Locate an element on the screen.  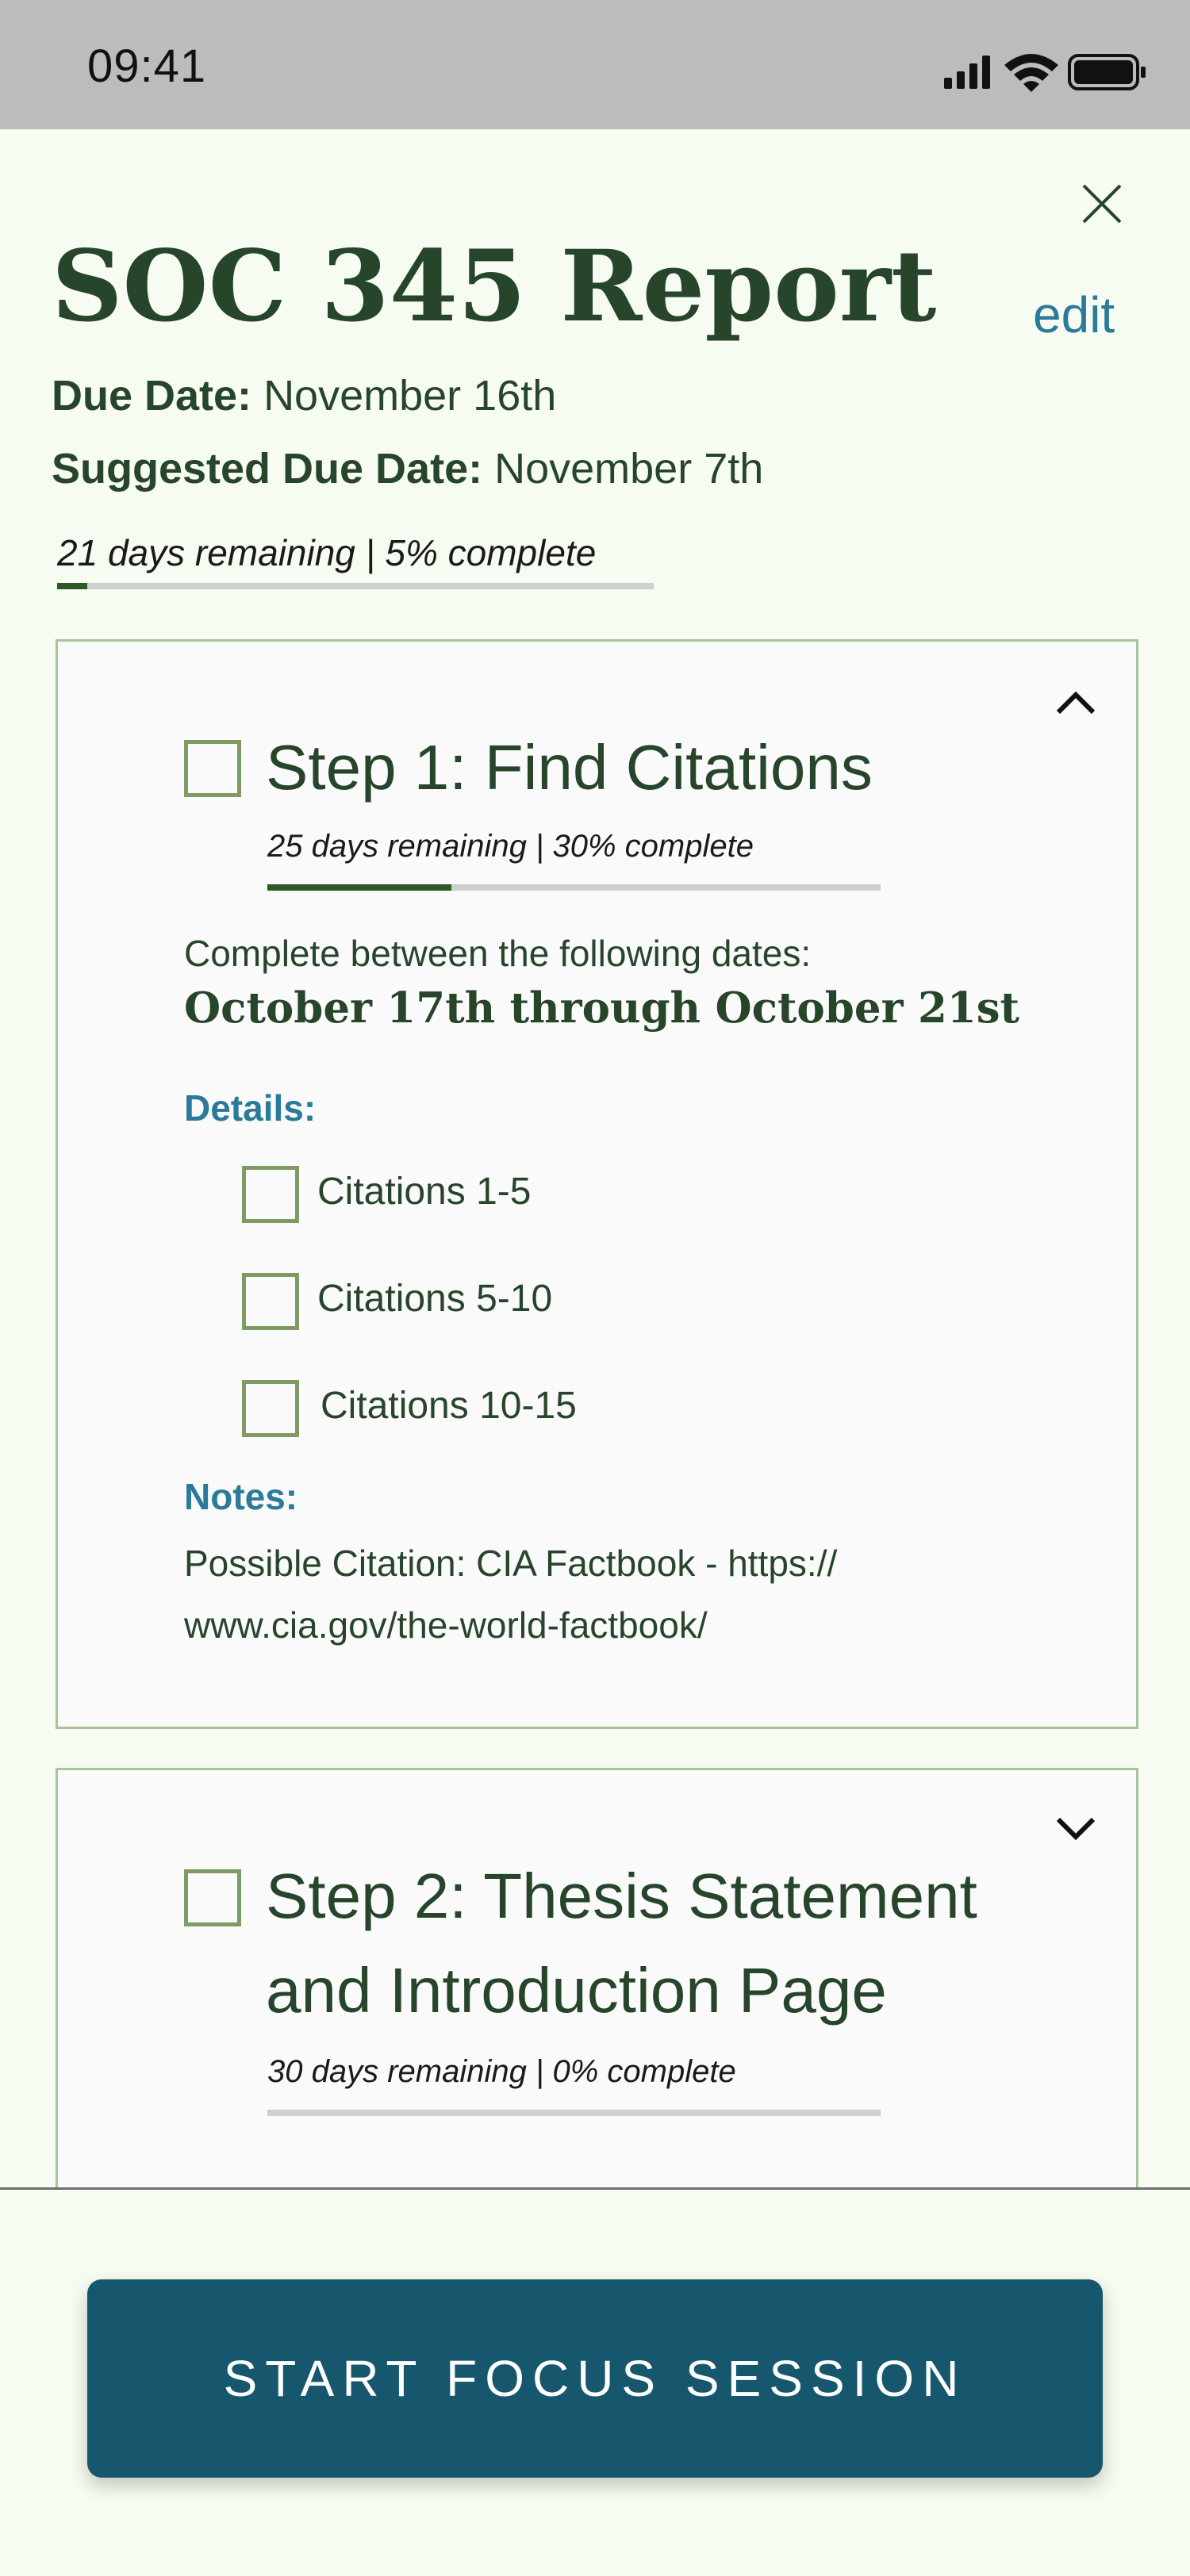
step-1-progress-bar is located at coordinates (574, 887).